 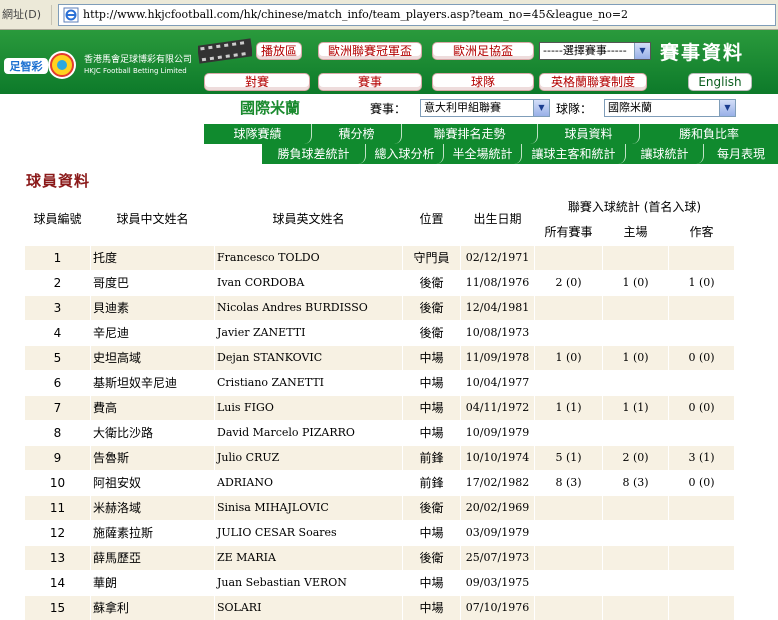 I want to click on tab-goal-difference: 勝負球差統計, so click(x=314, y=154).